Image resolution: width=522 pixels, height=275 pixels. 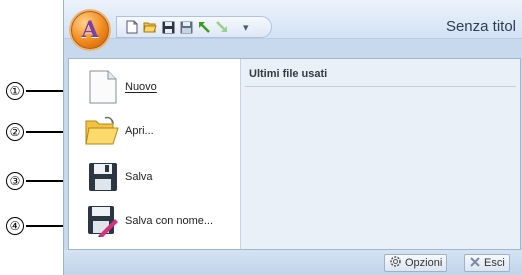 What do you see at coordinates (15, 91) in the screenshot?
I see `callout-1: ①` at bounding box center [15, 91].